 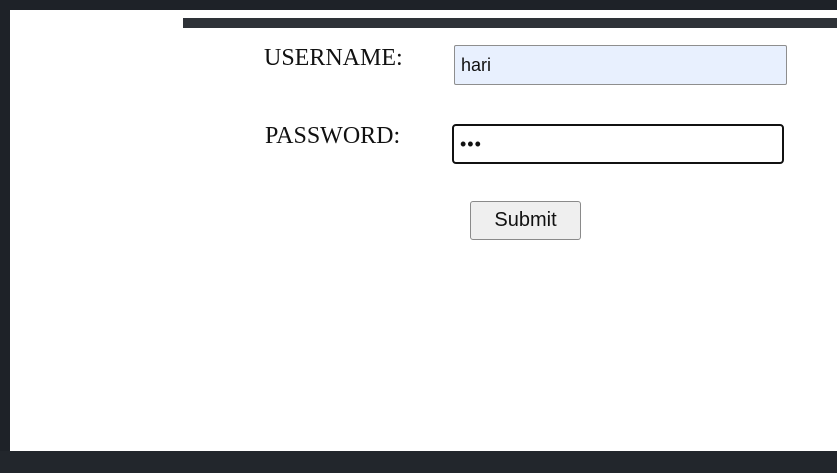 I want to click on username-label: USERNAME:, so click(x=333, y=58).